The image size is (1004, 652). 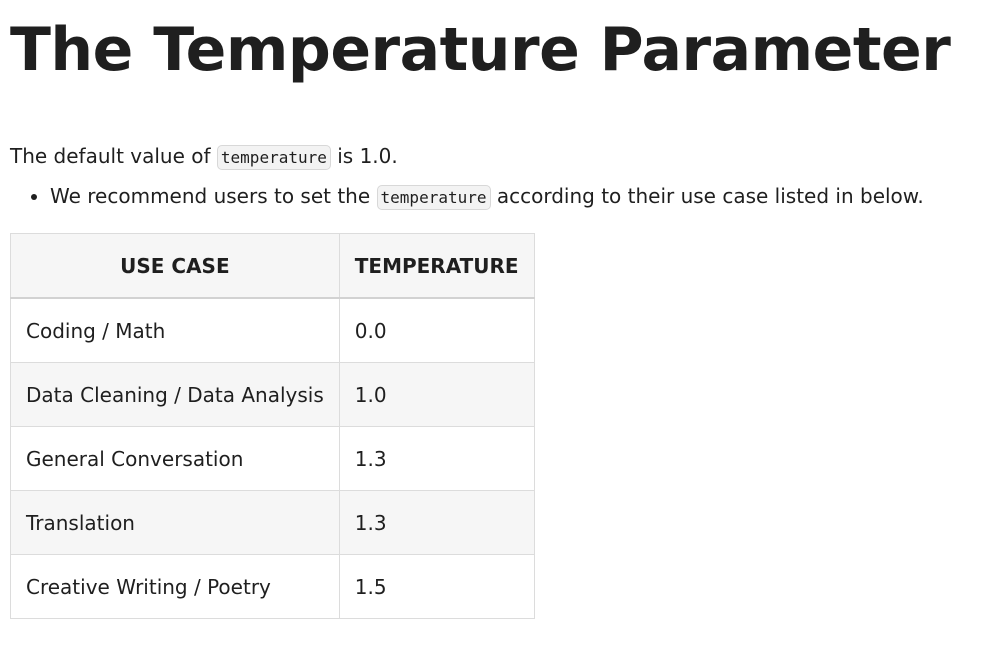 I want to click on table-header-row: USE CASE TEMPERATURE, so click(x=272, y=266).